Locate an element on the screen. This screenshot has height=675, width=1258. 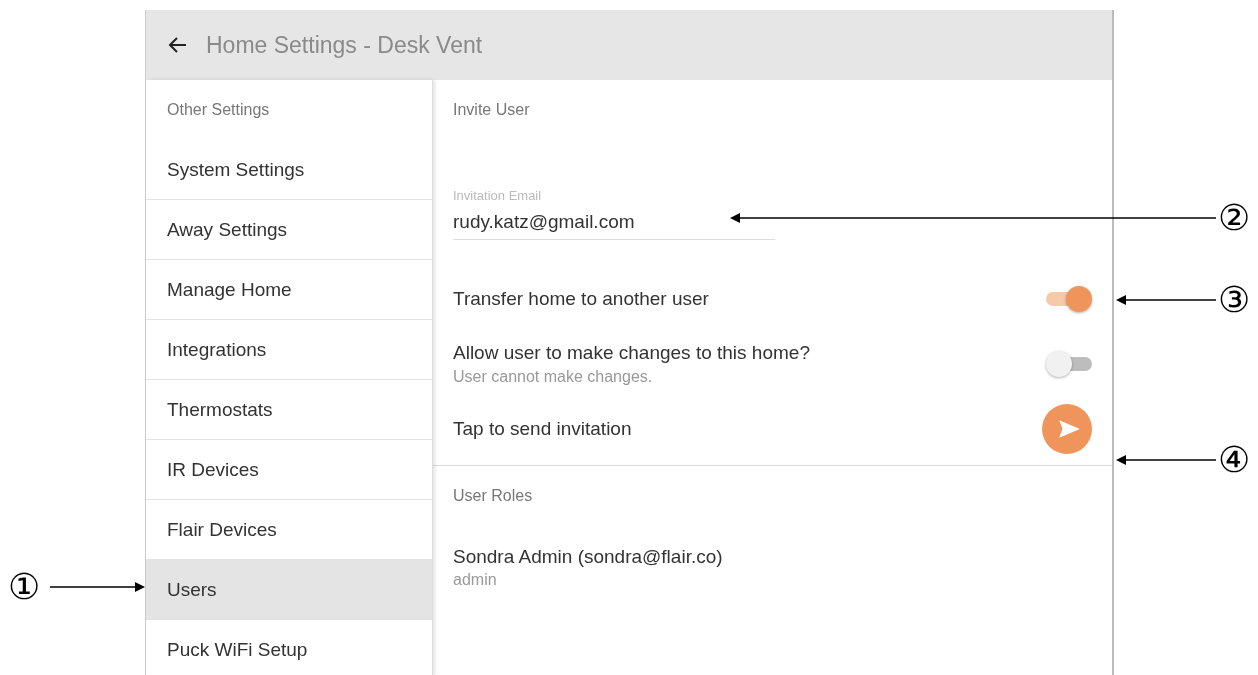
field-label: Invitation Email is located at coordinates (498, 195).